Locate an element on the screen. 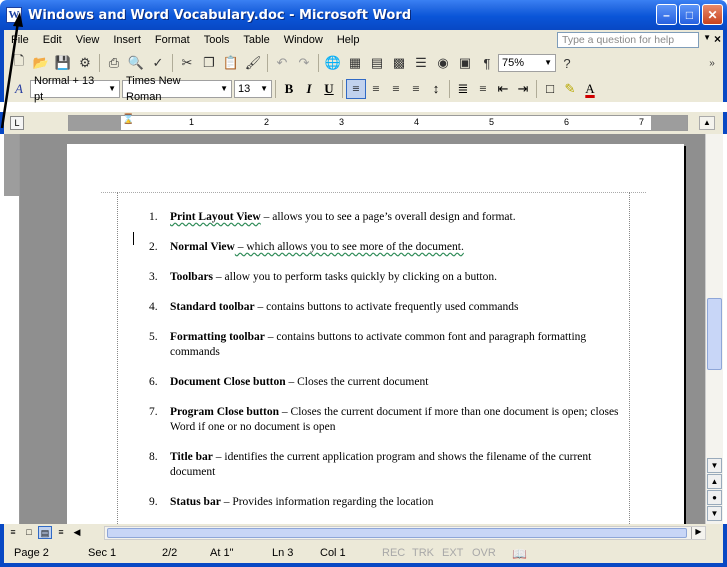 The width and height of the screenshot is (727, 567). insert-excel-icon: ▩ is located at coordinates (399, 63).